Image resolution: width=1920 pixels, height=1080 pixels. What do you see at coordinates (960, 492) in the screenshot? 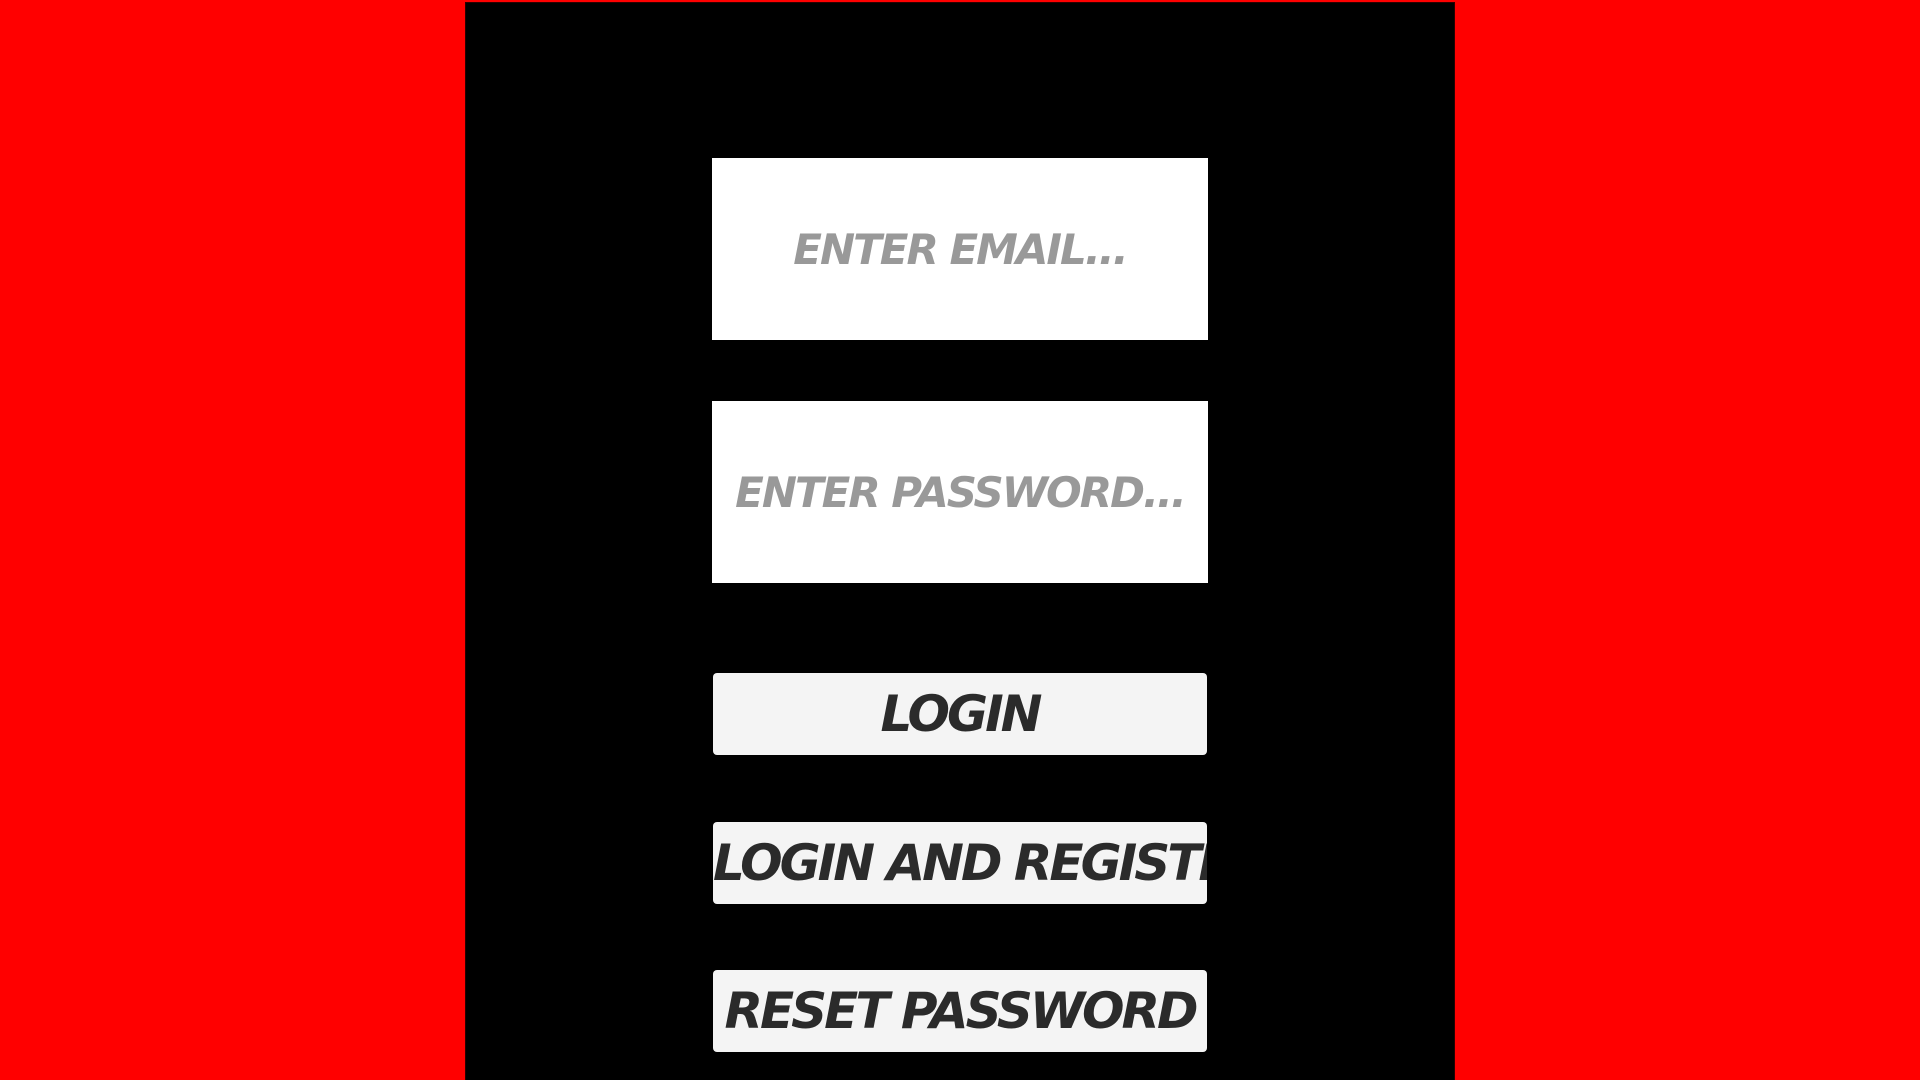
I see `password-input` at bounding box center [960, 492].